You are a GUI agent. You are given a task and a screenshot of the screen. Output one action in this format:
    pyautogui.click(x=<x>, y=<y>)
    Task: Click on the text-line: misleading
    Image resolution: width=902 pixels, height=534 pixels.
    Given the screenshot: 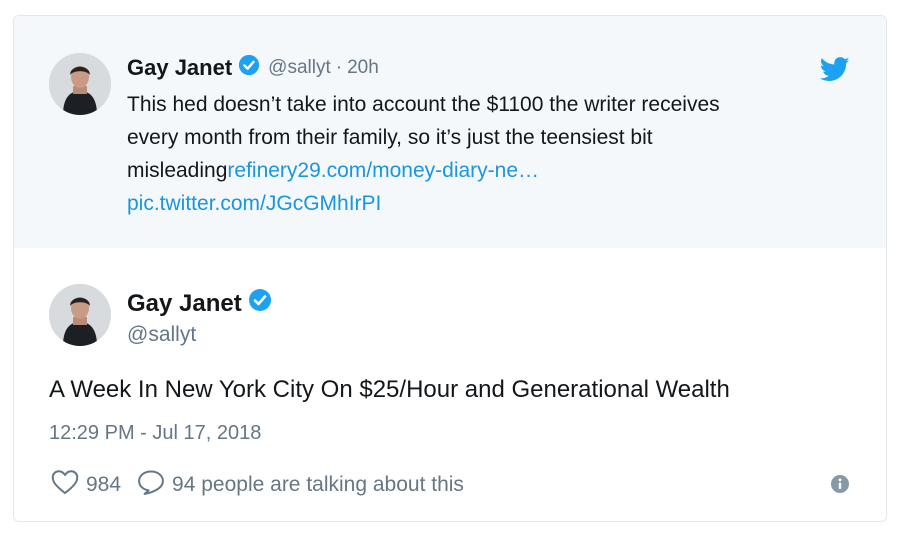 What is the action you would take?
    pyautogui.click(x=177, y=170)
    